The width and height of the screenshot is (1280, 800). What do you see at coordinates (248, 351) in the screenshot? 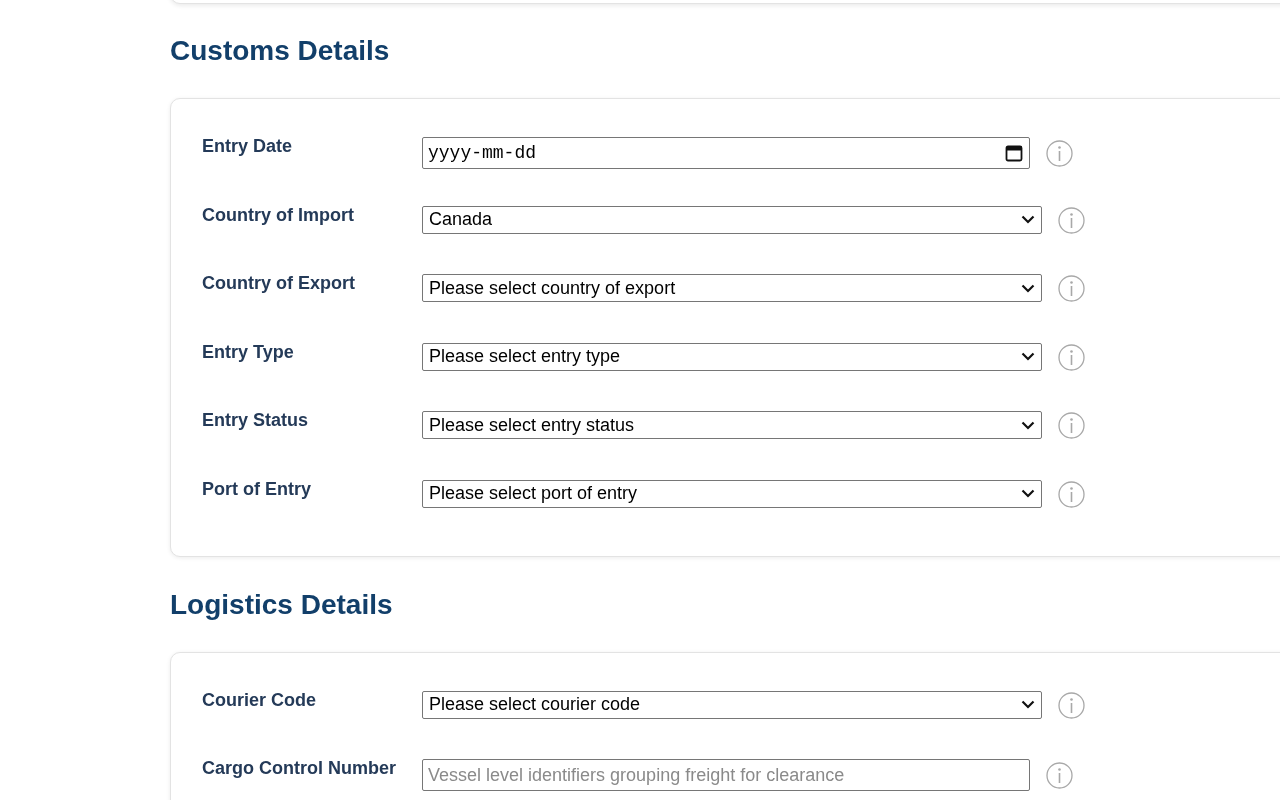
I see `field-label: Entry Type` at bounding box center [248, 351].